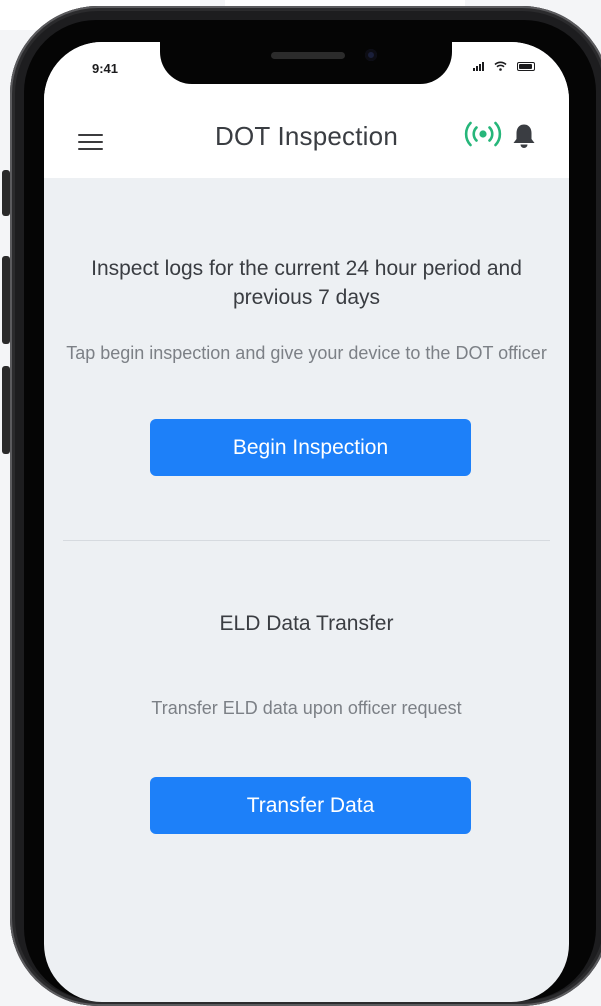 The width and height of the screenshot is (601, 1006). Describe the element at coordinates (483, 134) in the screenshot. I see `broadcast-icon` at that location.